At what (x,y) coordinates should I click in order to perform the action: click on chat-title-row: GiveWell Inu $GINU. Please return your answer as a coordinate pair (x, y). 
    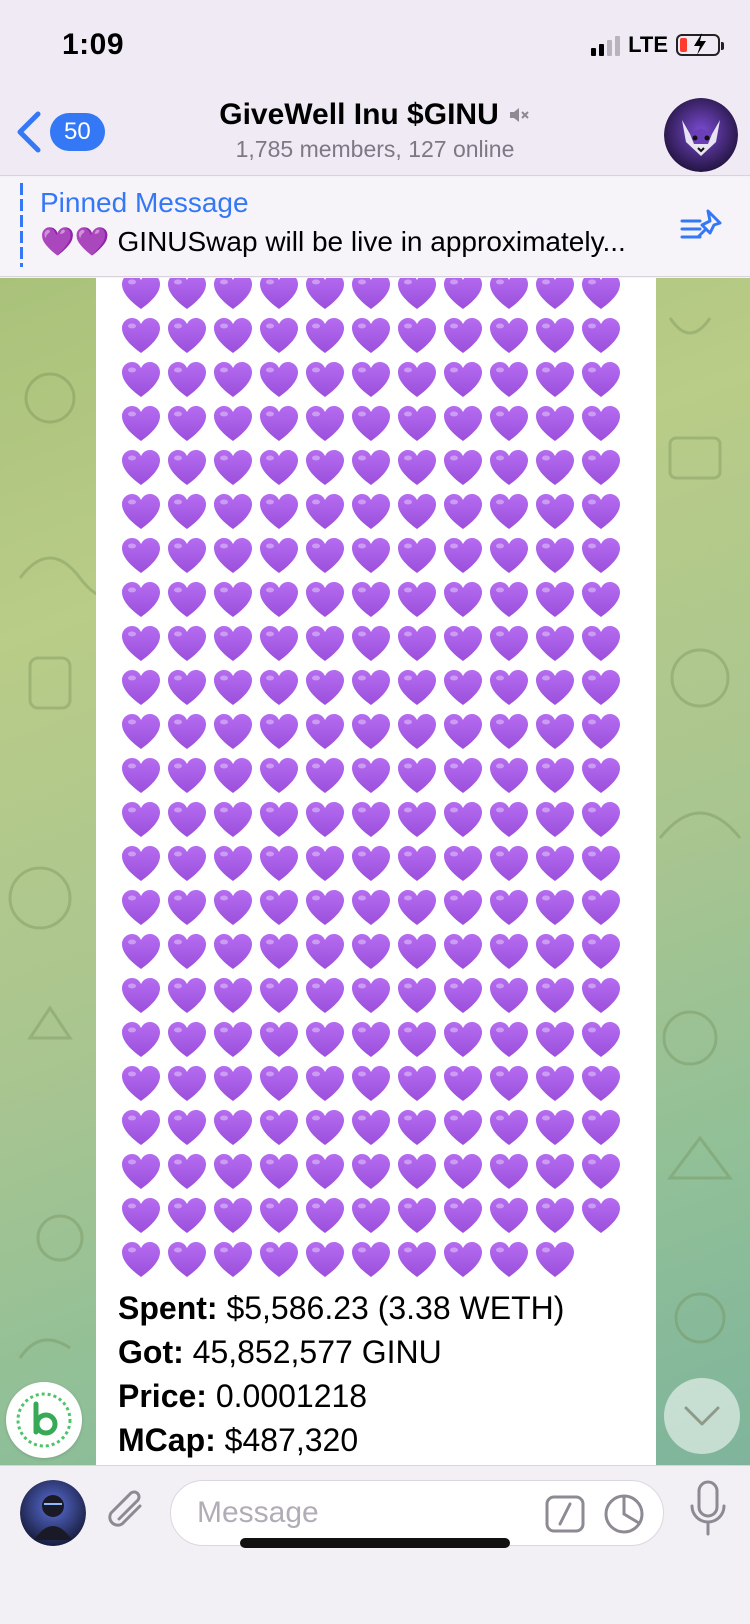
    Looking at the image, I should click on (375, 115).